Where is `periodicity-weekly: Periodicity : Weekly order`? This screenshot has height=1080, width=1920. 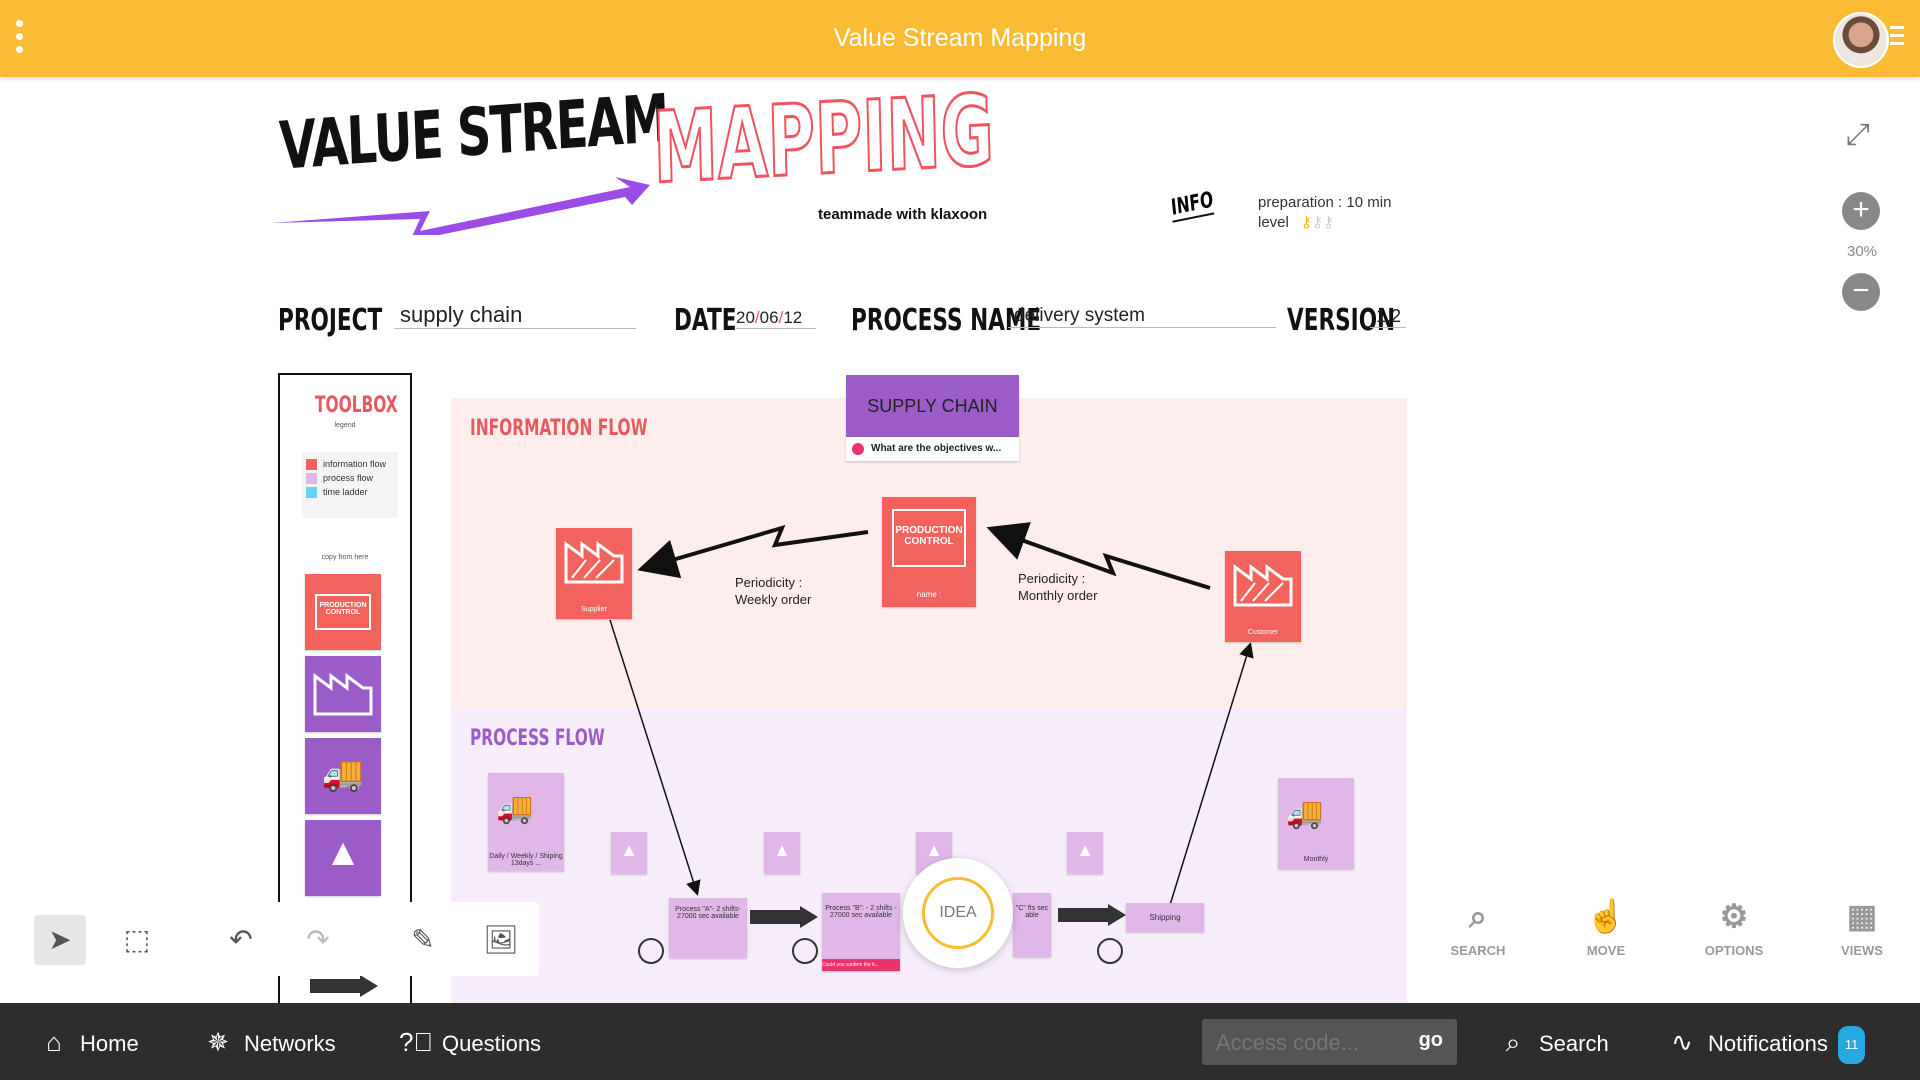 periodicity-weekly: Periodicity : Weekly order is located at coordinates (773, 591).